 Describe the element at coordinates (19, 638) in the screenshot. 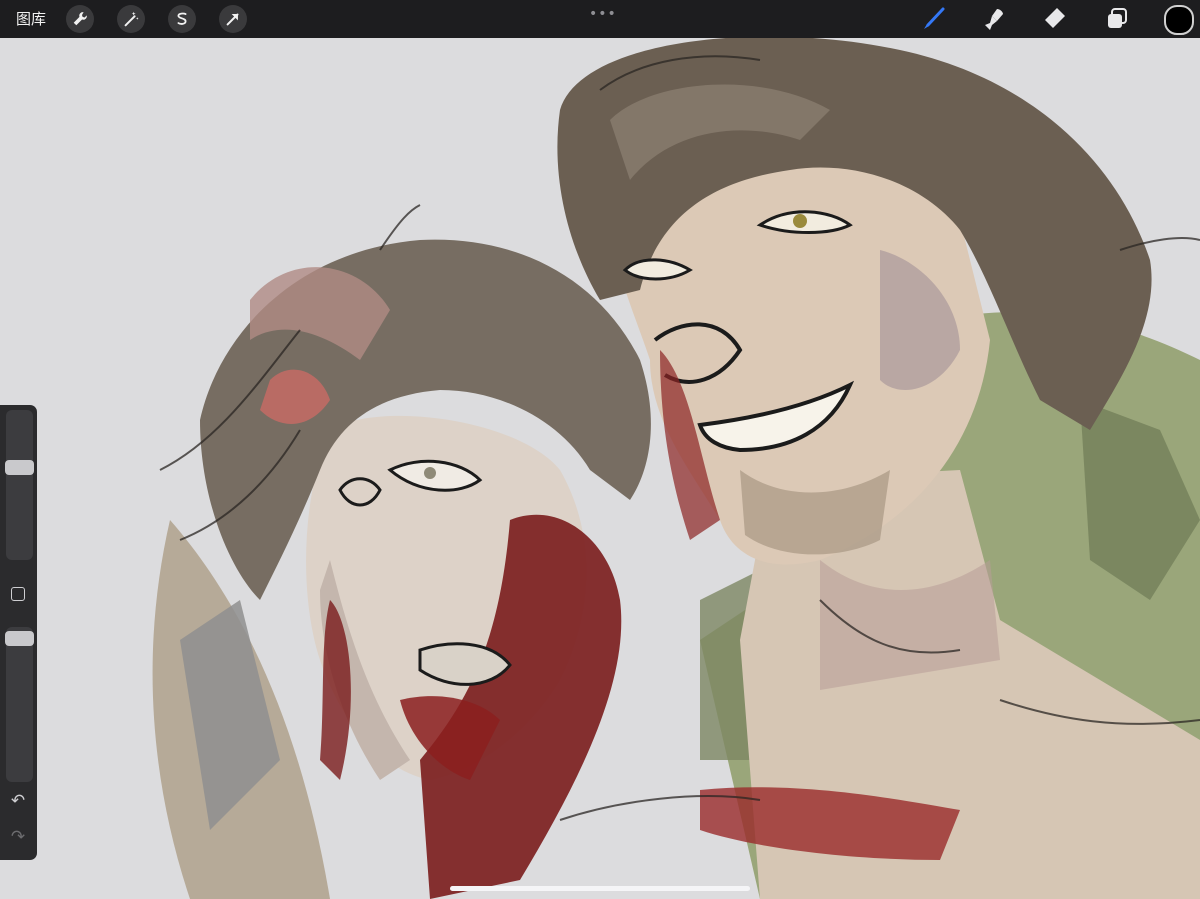

I see `opacity-thumb` at that location.